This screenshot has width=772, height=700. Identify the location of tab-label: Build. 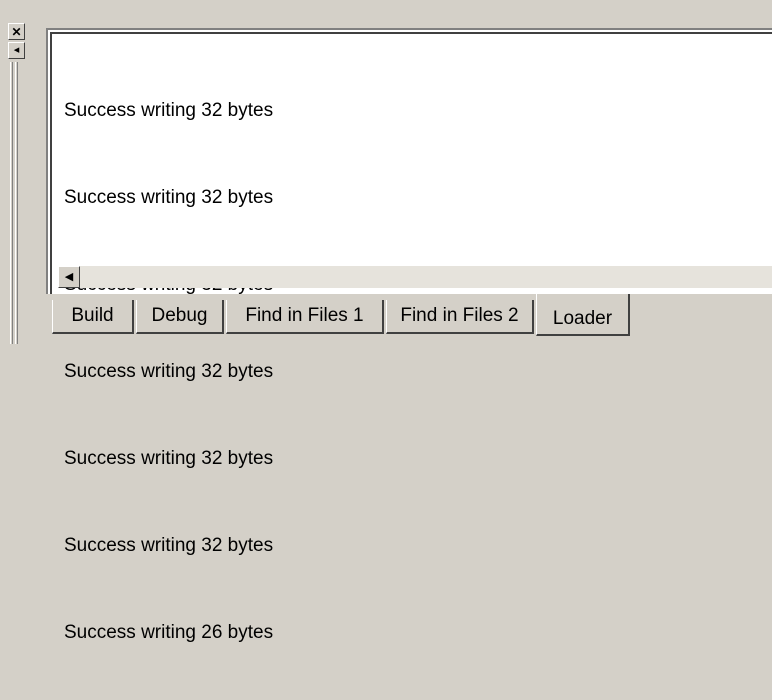
(92, 315).